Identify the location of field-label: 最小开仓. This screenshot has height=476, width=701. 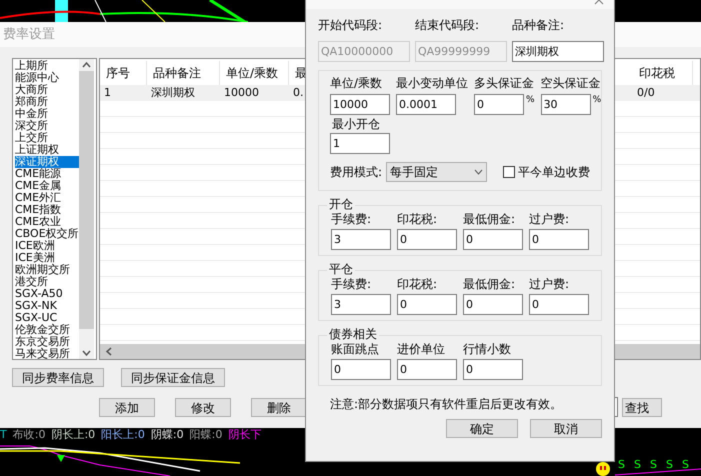
(356, 124).